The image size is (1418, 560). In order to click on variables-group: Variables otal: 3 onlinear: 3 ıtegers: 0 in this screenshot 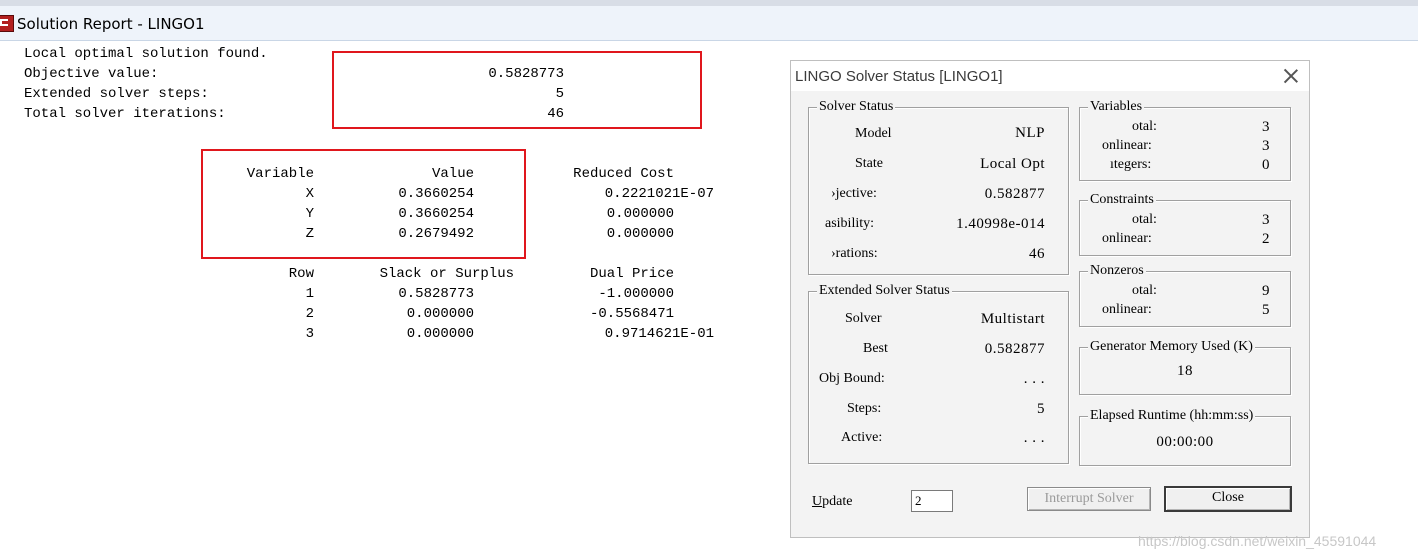, I will do `click(1185, 140)`.